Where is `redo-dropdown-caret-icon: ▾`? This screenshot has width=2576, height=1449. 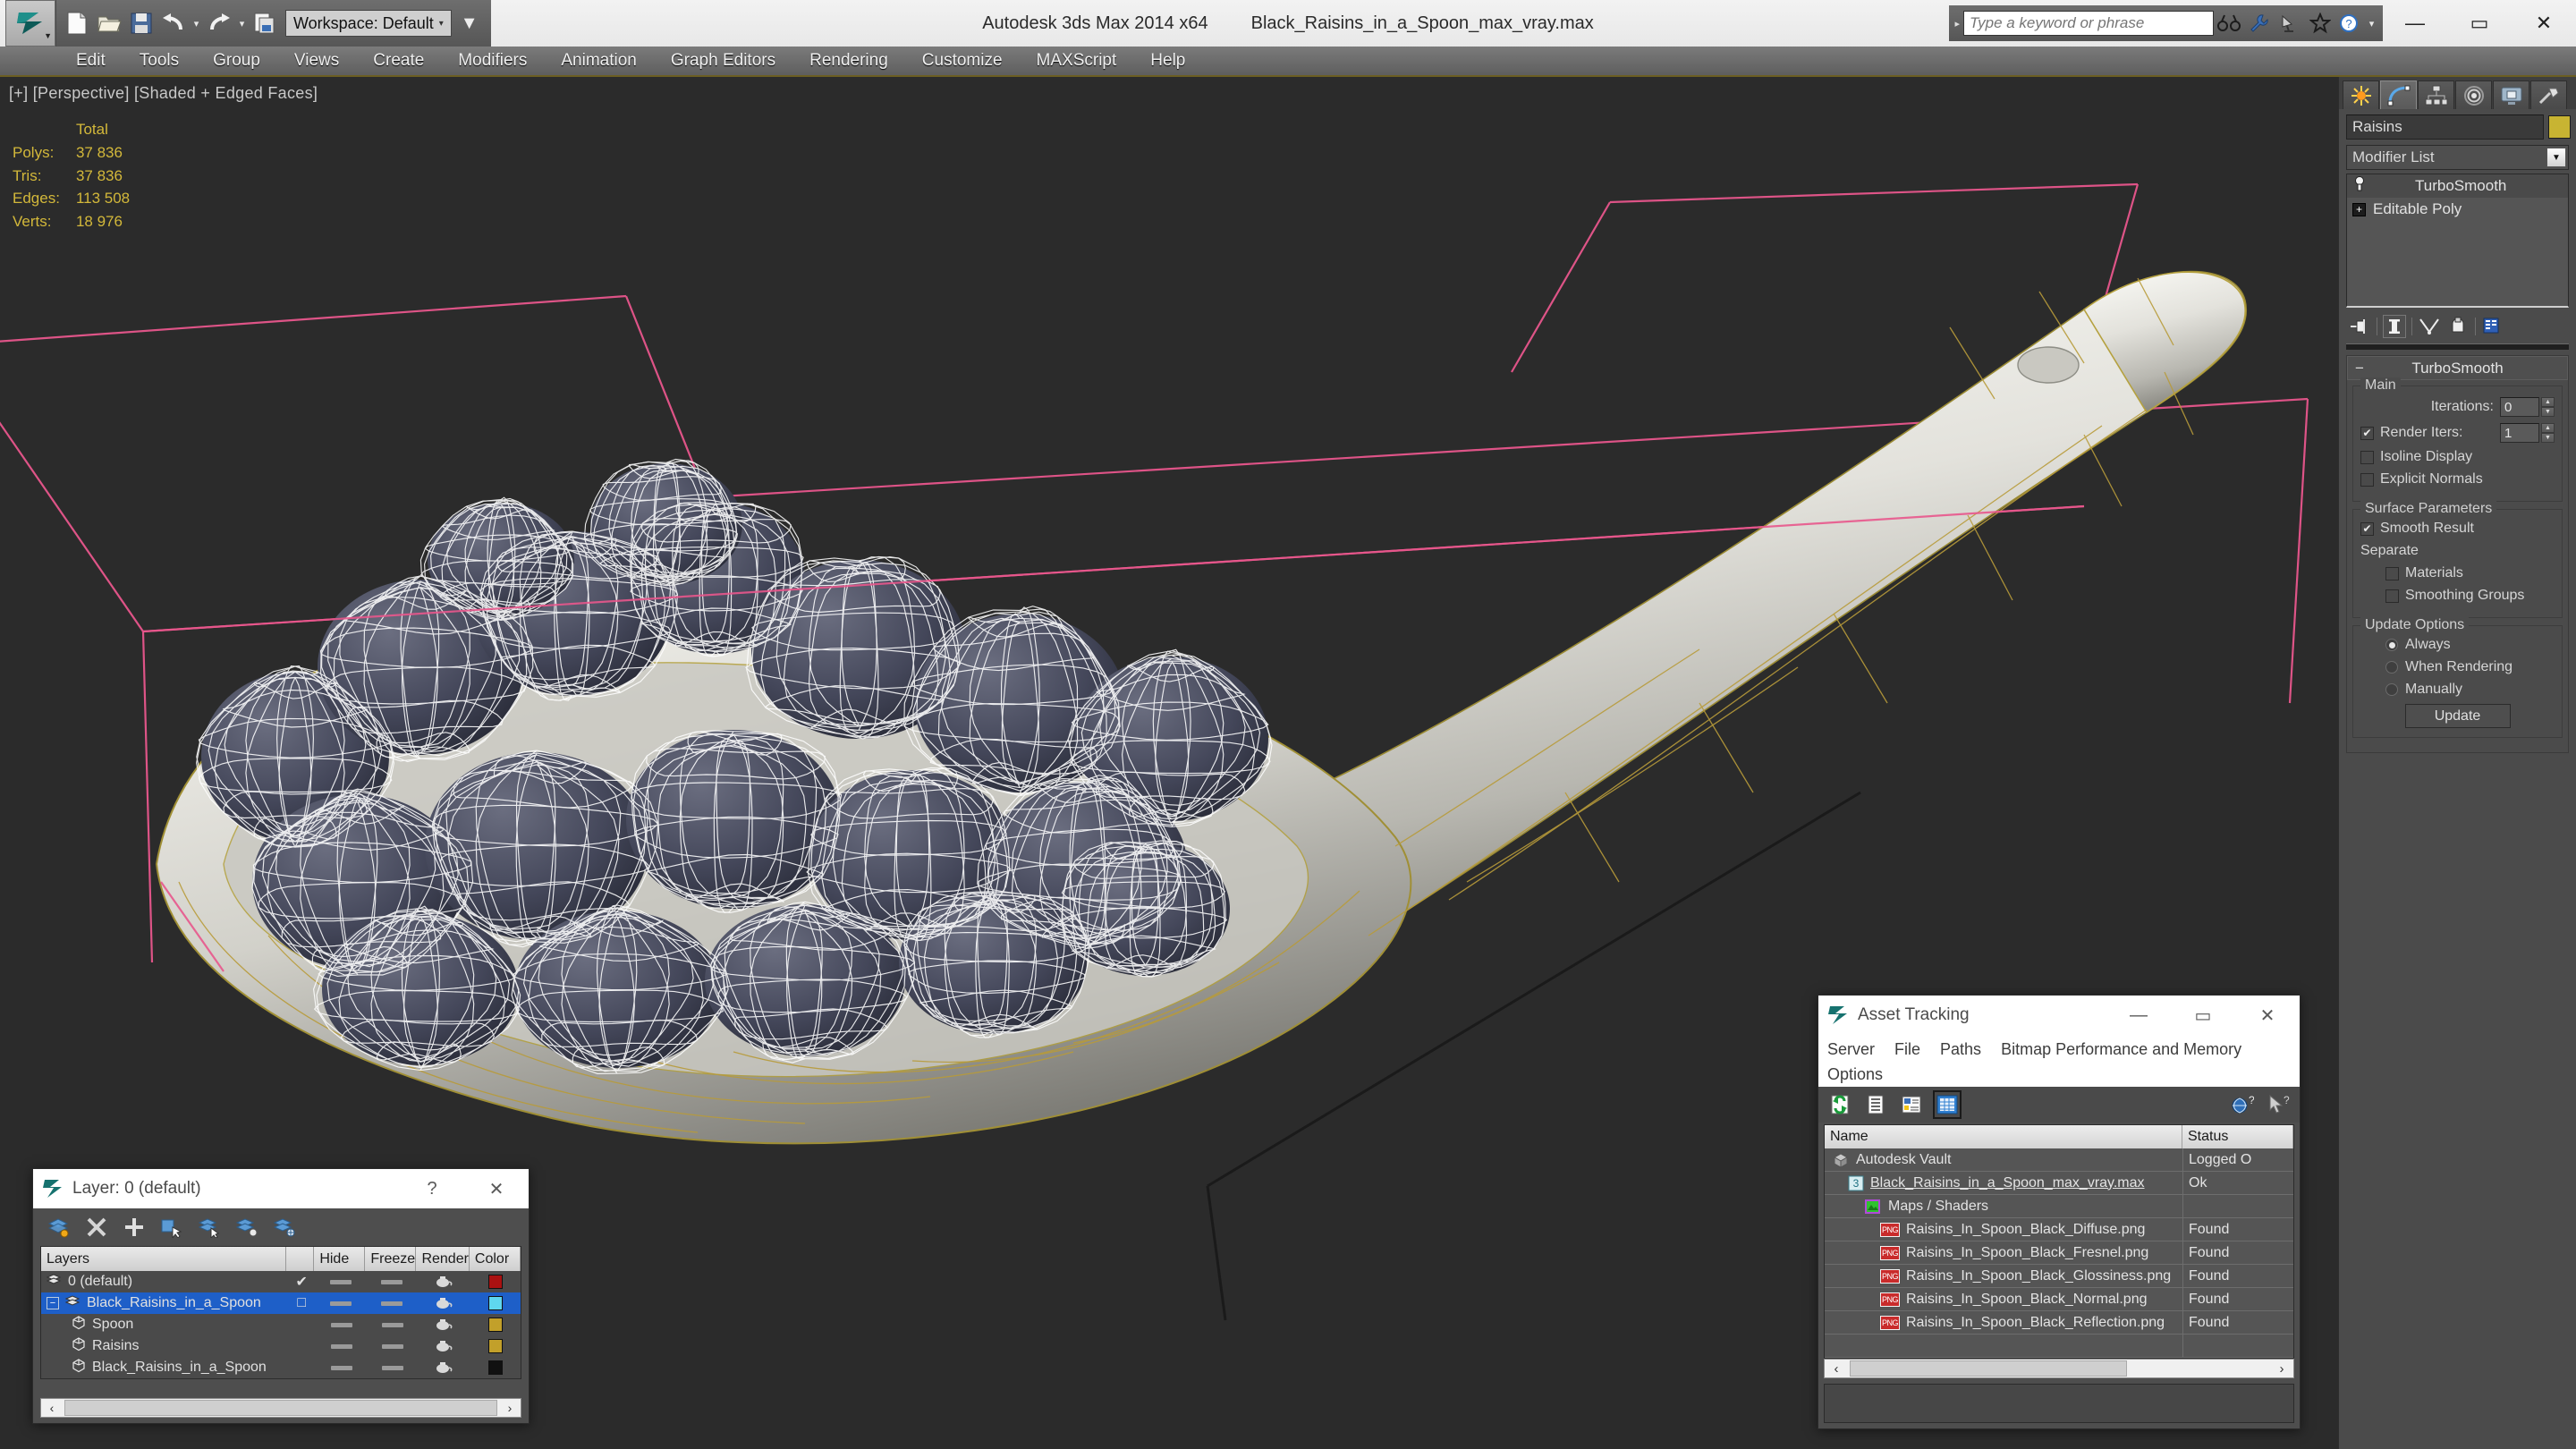 redo-dropdown-caret-icon: ▾ is located at coordinates (242, 24).